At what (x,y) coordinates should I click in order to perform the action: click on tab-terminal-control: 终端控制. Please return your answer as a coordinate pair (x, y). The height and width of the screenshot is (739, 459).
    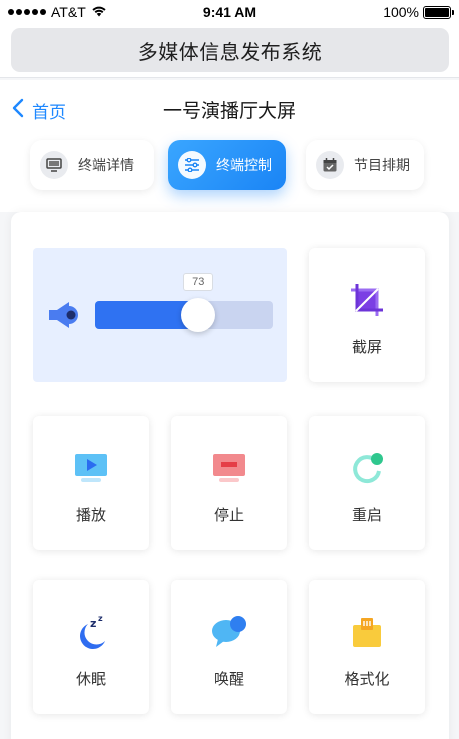
    Looking at the image, I should click on (227, 165).